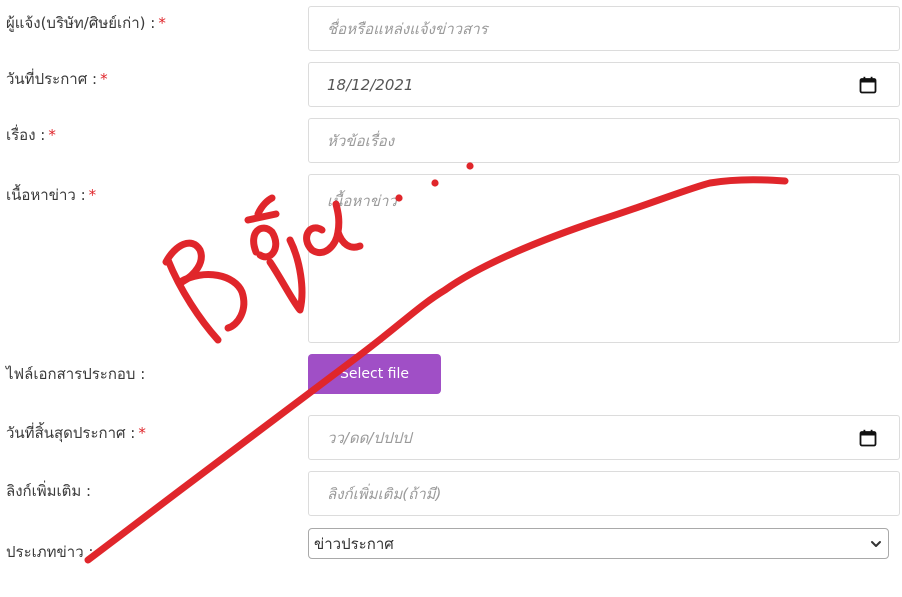  Describe the element at coordinates (369, 437) in the screenshot. I see `end-date-placeholder: วว/ดด/ปปปป` at that location.